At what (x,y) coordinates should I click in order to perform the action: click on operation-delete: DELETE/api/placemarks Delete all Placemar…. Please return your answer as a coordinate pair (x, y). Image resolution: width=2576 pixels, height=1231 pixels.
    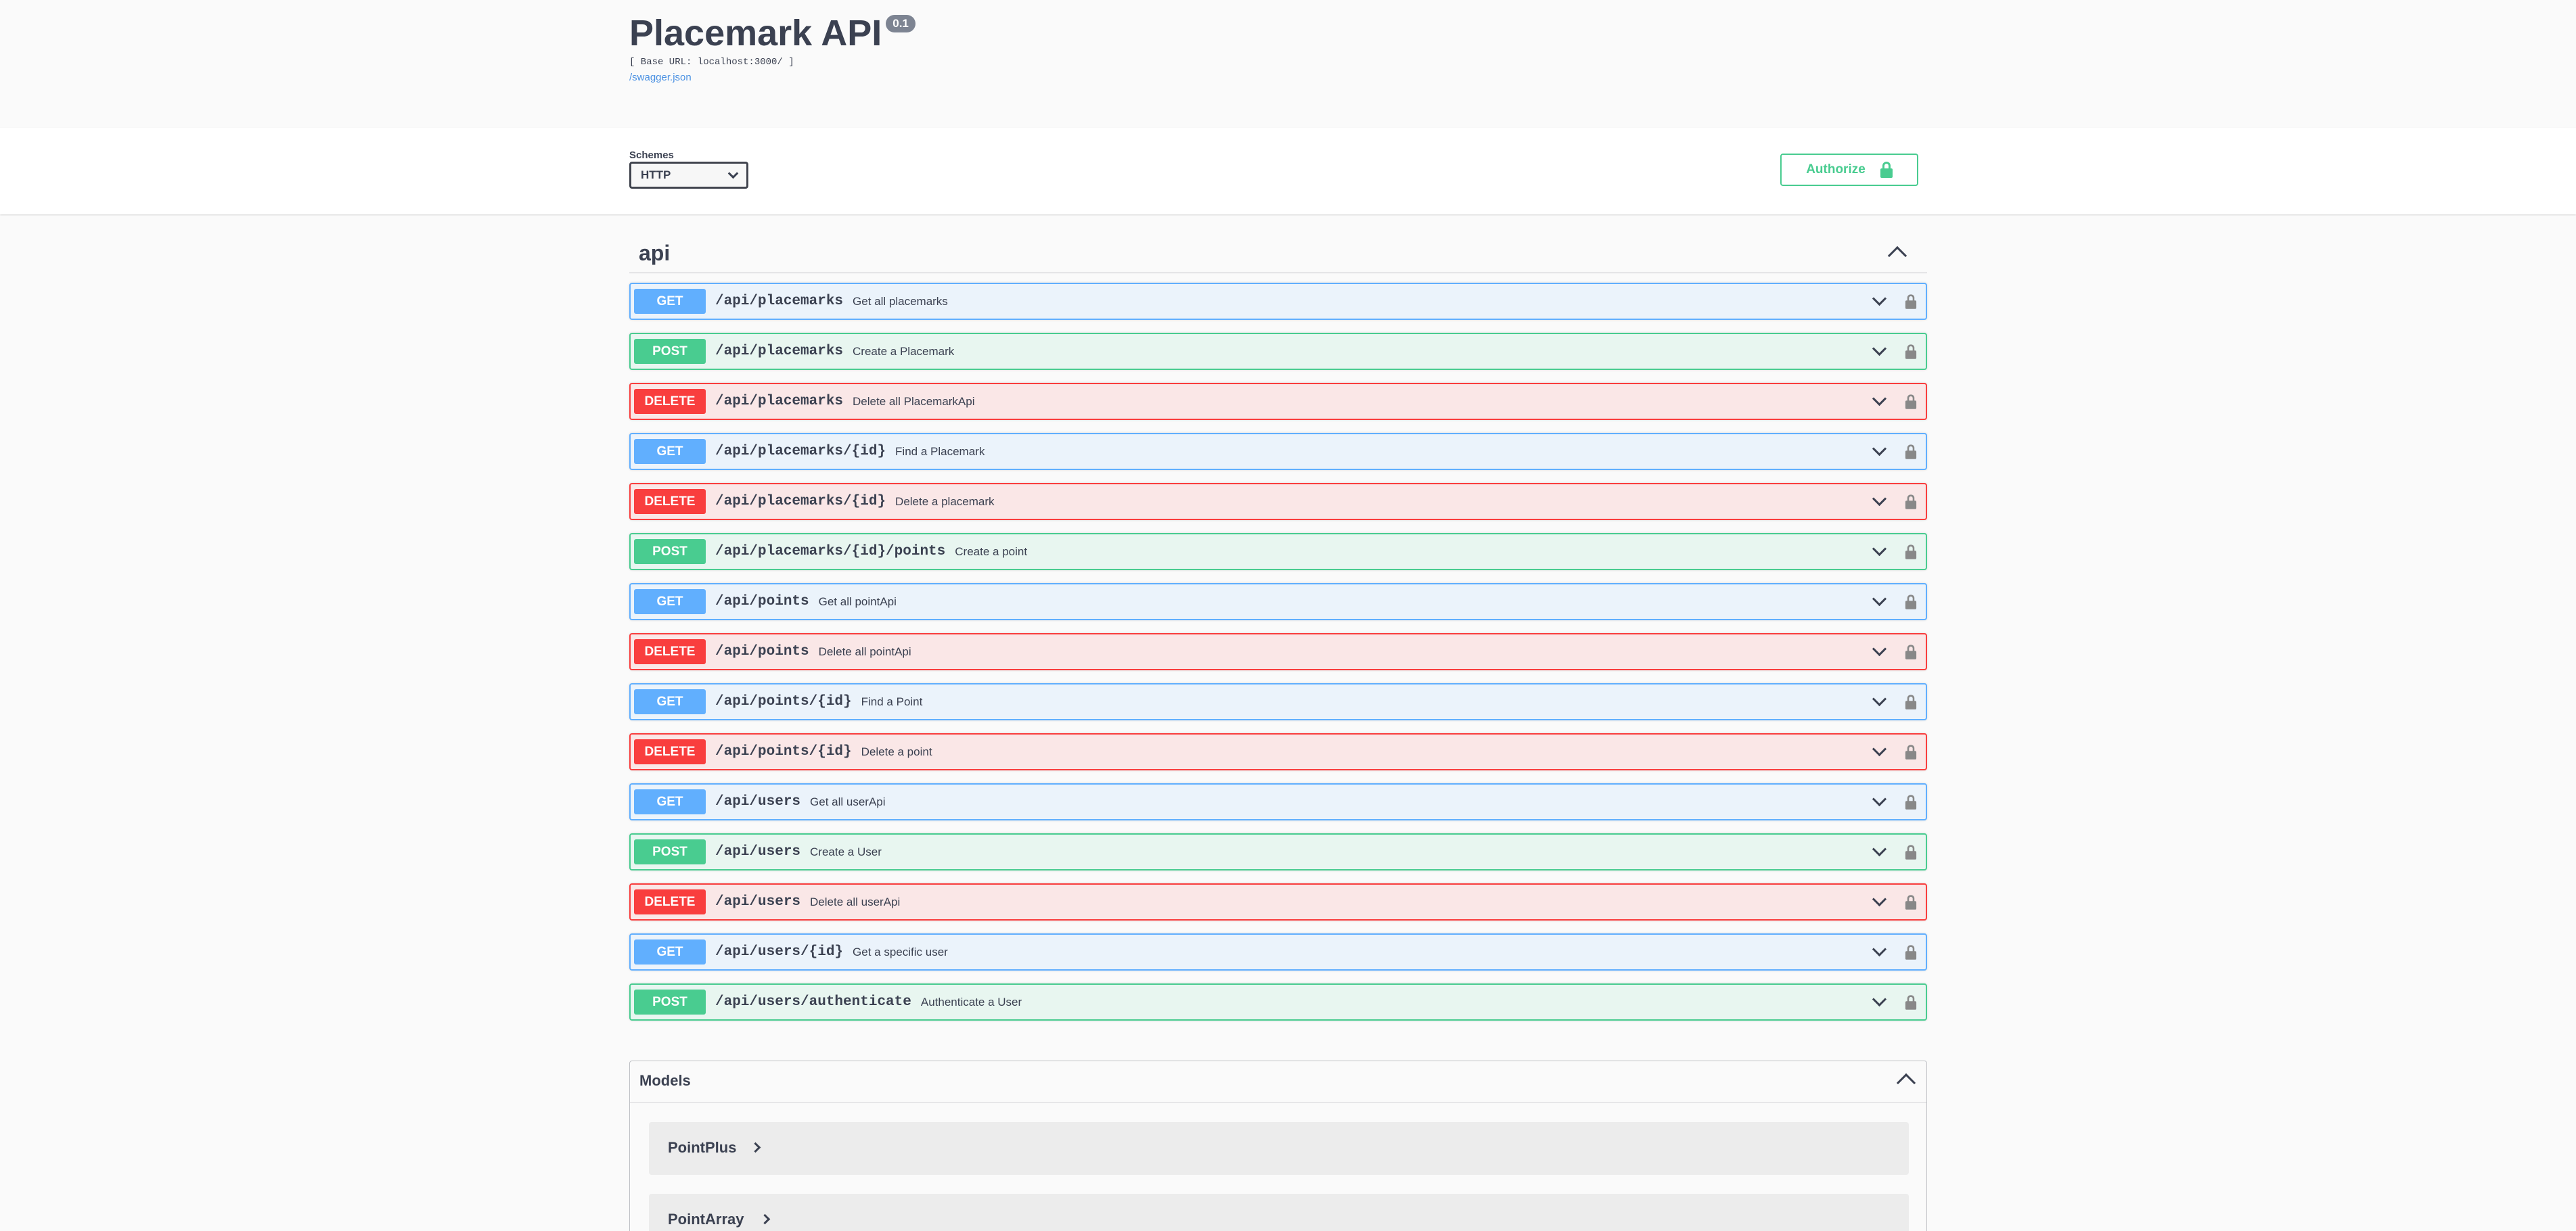
    Looking at the image, I should click on (1278, 401).